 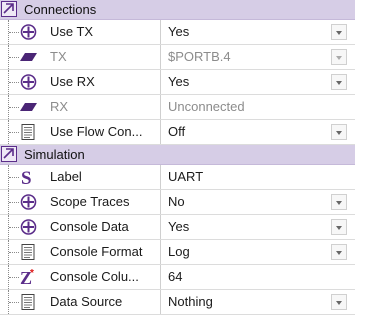 What do you see at coordinates (28, 278) in the screenshot?
I see `integer-z-icon: Z *` at bounding box center [28, 278].